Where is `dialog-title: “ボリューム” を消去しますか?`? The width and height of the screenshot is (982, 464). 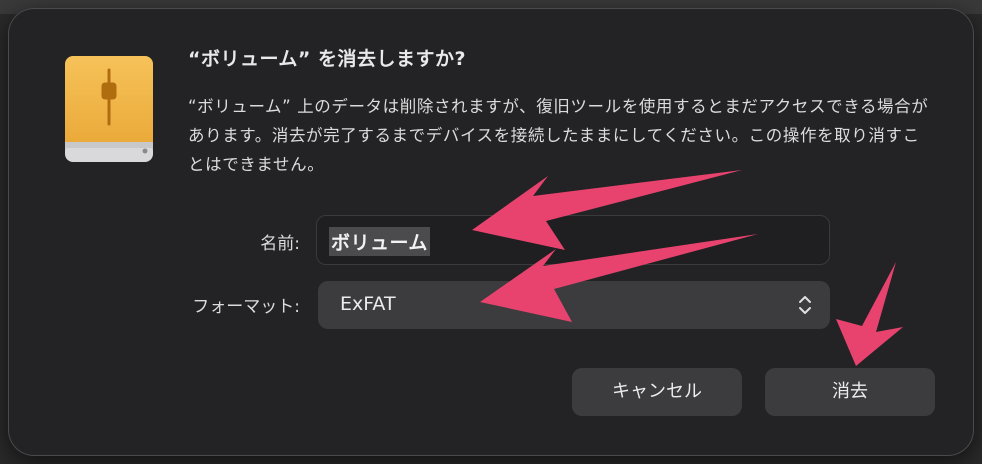
dialog-title: “ボリューム” を消去しますか? is located at coordinates (327, 59).